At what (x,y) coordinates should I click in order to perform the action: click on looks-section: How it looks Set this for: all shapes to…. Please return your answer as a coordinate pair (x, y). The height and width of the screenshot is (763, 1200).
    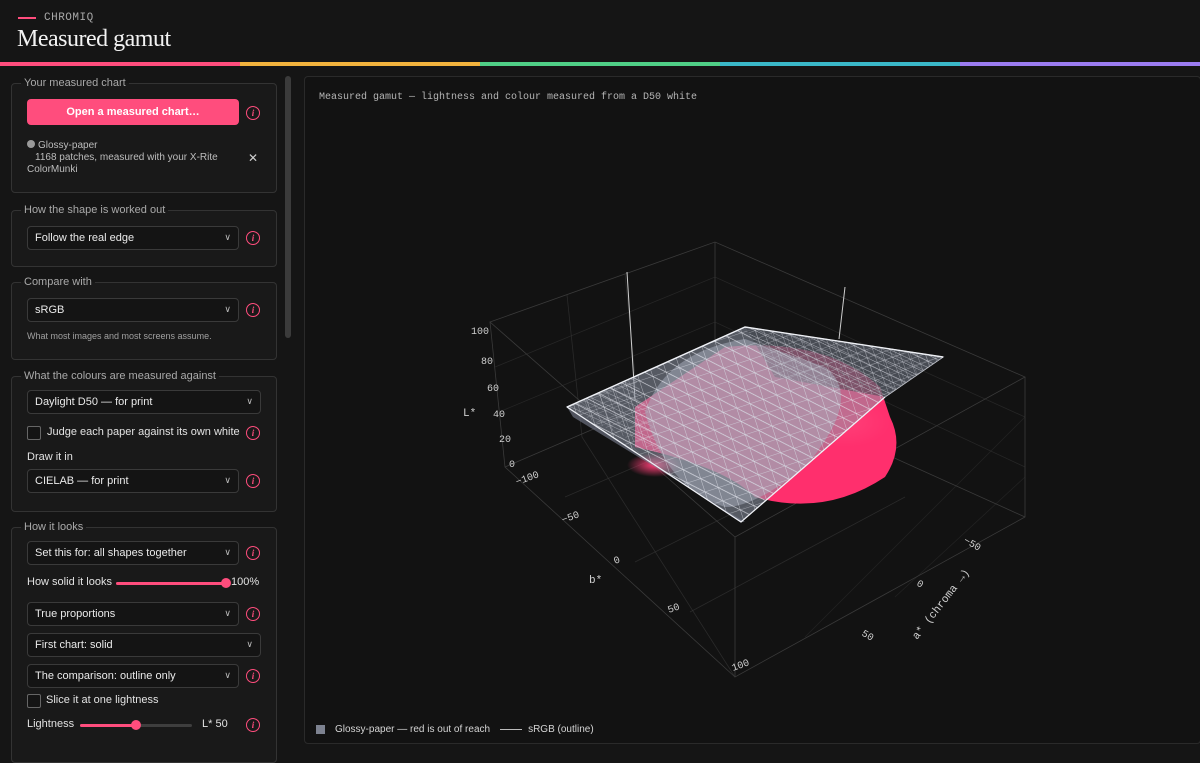
    Looking at the image, I should click on (144, 642).